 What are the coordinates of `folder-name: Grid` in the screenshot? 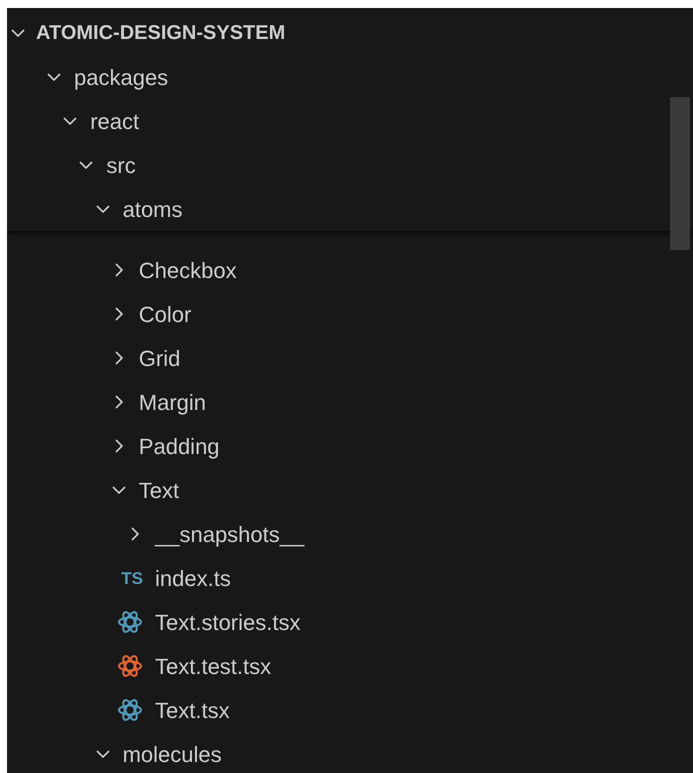 It's located at (159, 358).